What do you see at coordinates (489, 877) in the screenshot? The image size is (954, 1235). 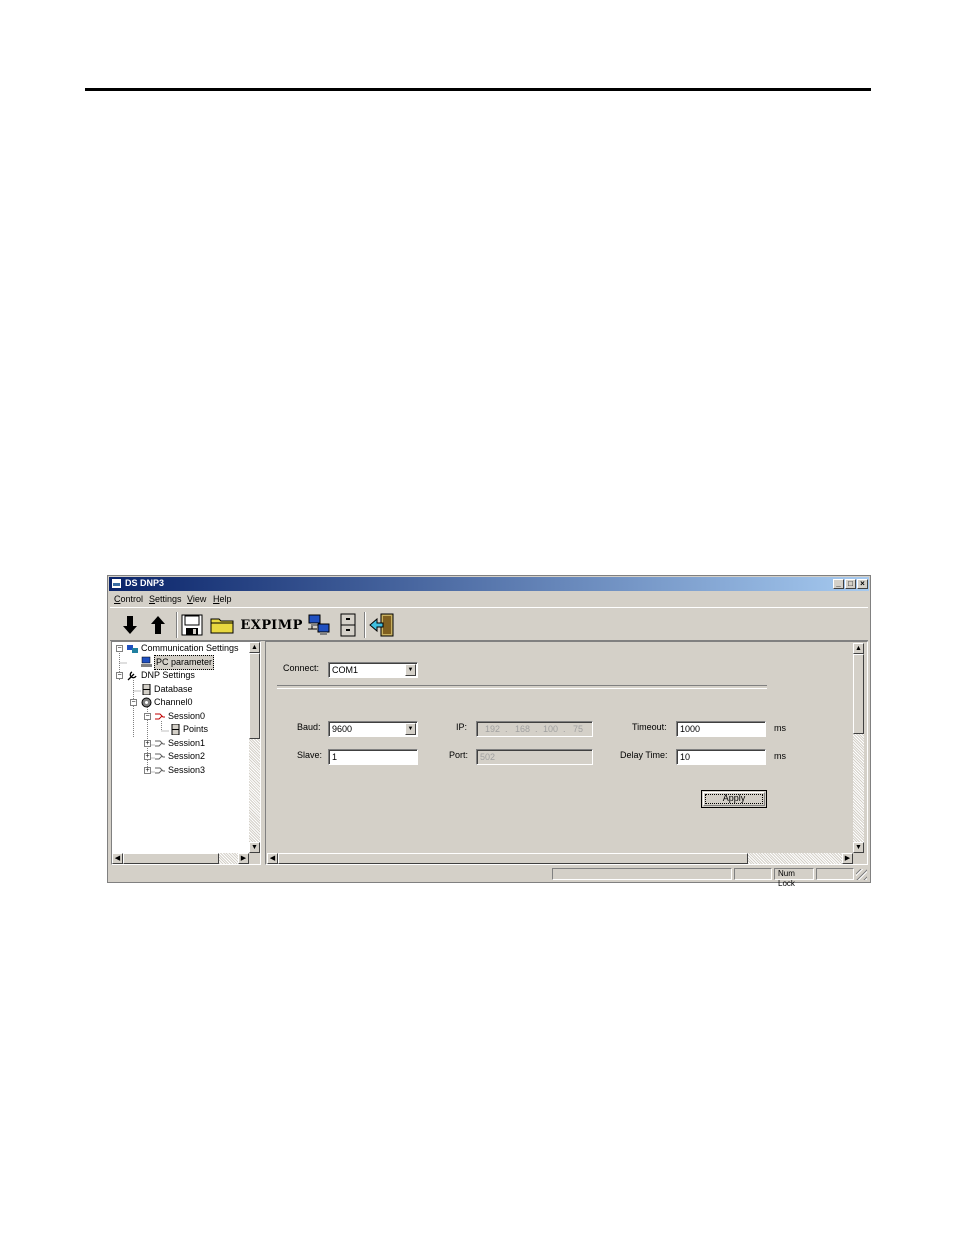 I see `status-bar: Num Lock` at bounding box center [489, 877].